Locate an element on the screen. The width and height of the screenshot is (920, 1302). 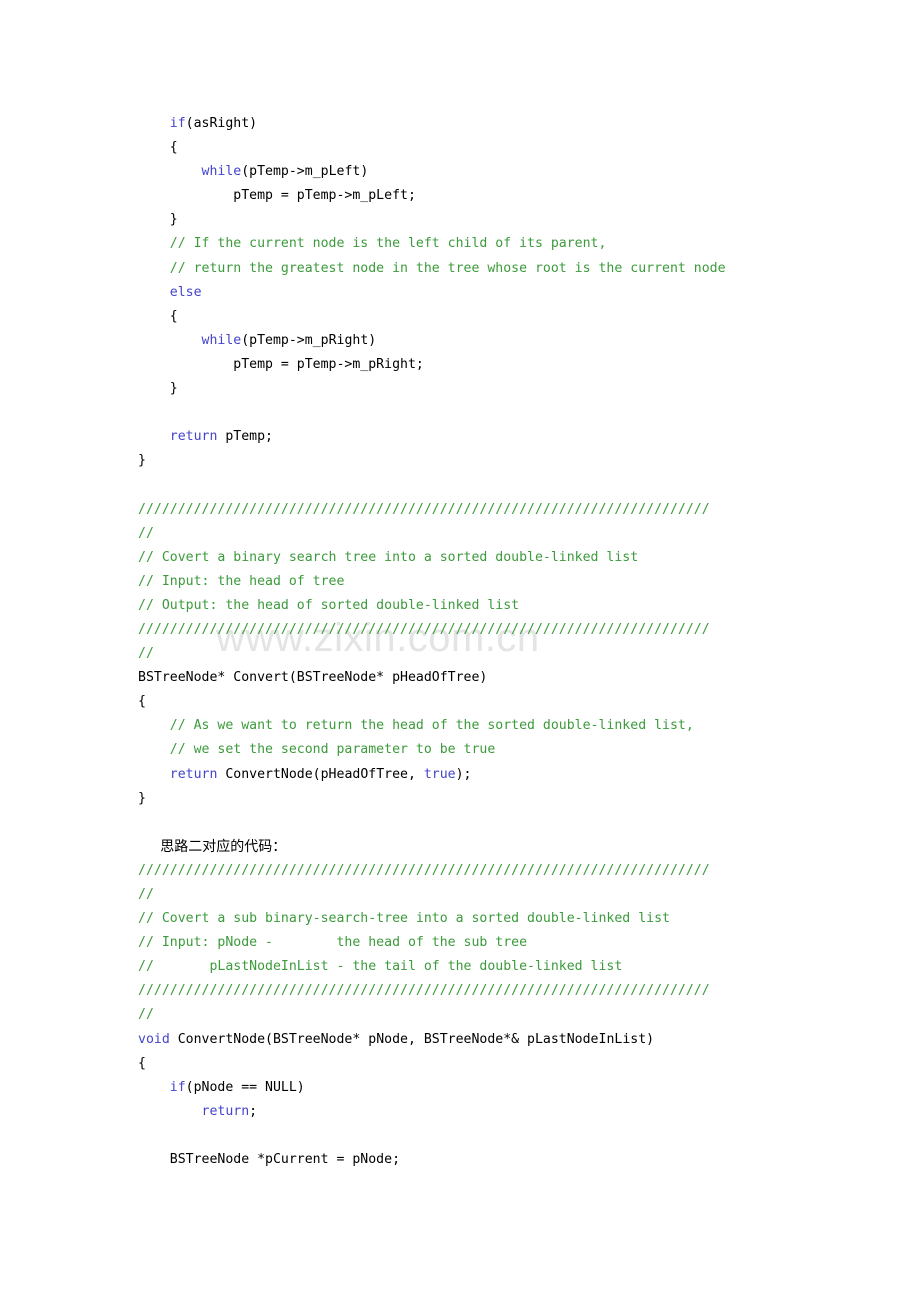
code-line: else is located at coordinates (432, 293).